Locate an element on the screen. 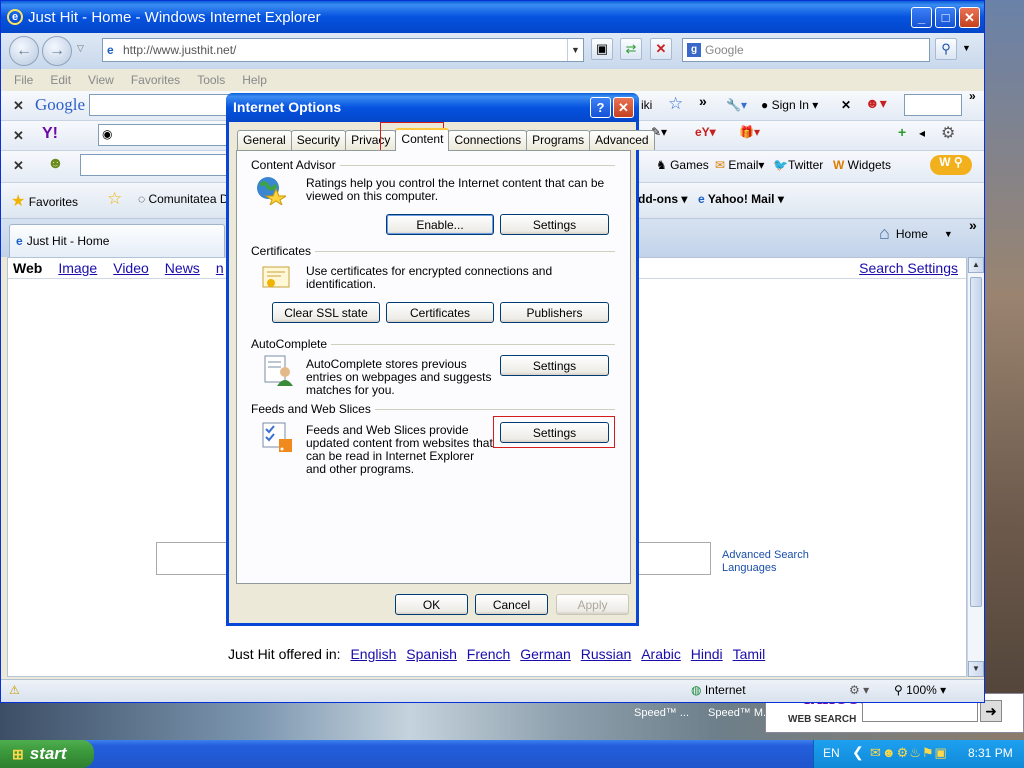 This screenshot has height=768, width=1024. close-button: ✕ is located at coordinates (969, 17).